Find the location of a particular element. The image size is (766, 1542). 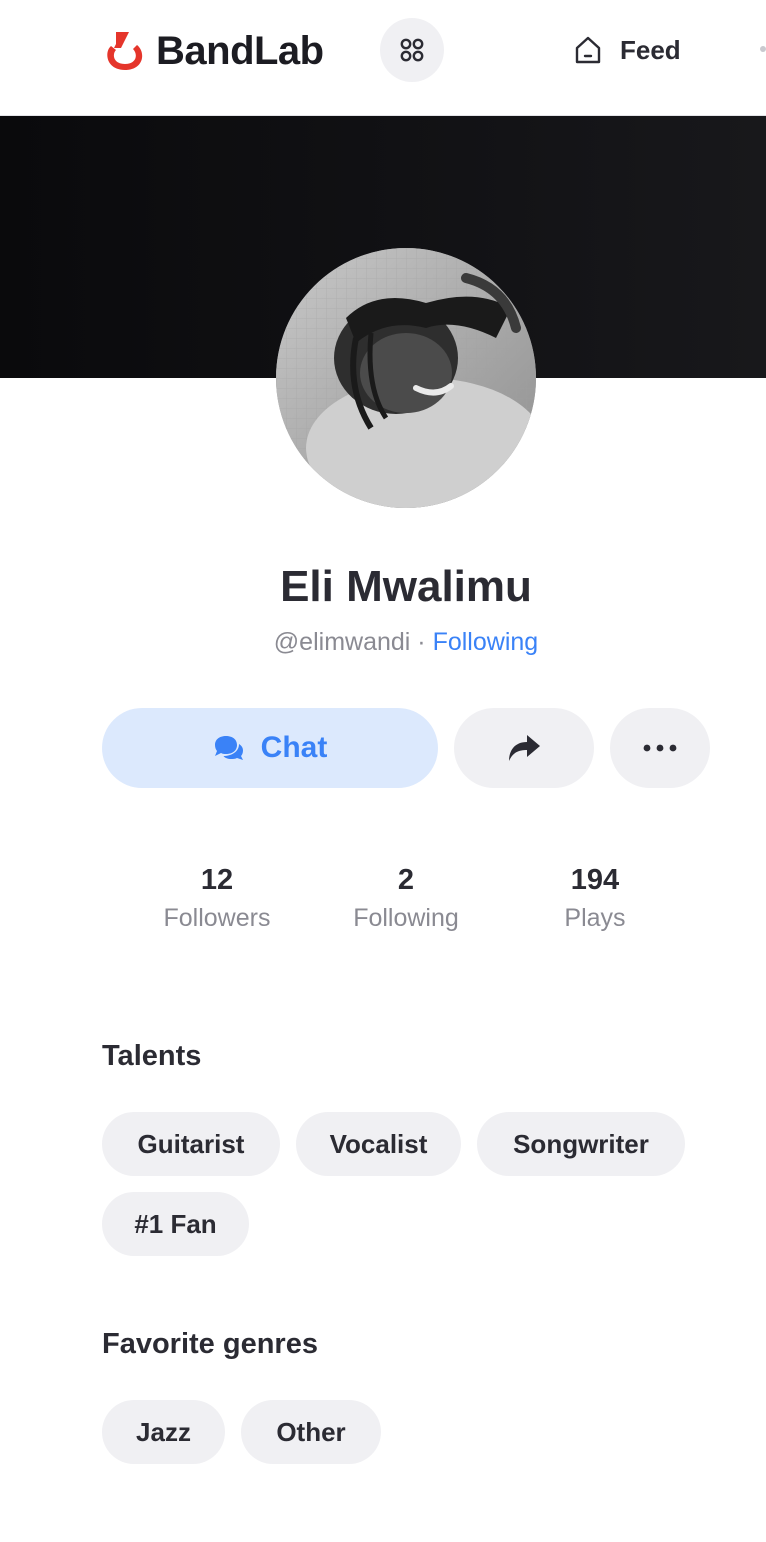

stat-label: Following is located at coordinates (406, 918).